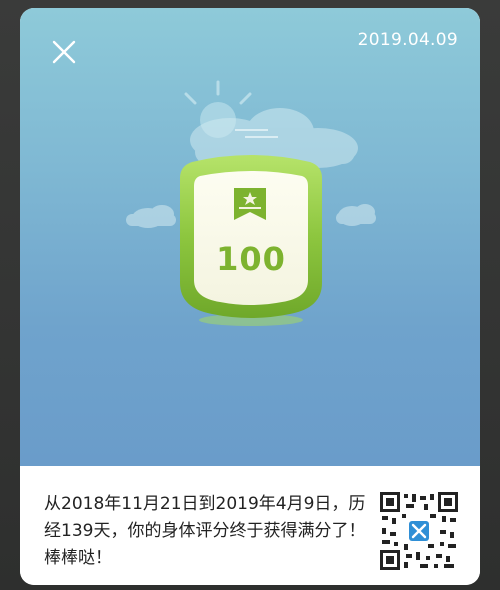 Image resolution: width=500 pixels, height=590 pixels. I want to click on card-date: 2019.04.09, so click(407, 40).